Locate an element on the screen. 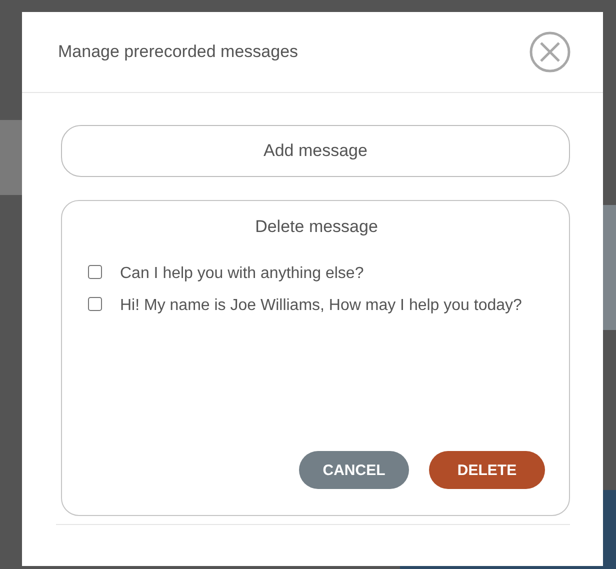 This screenshot has width=616, height=569. close-icon is located at coordinates (550, 52).